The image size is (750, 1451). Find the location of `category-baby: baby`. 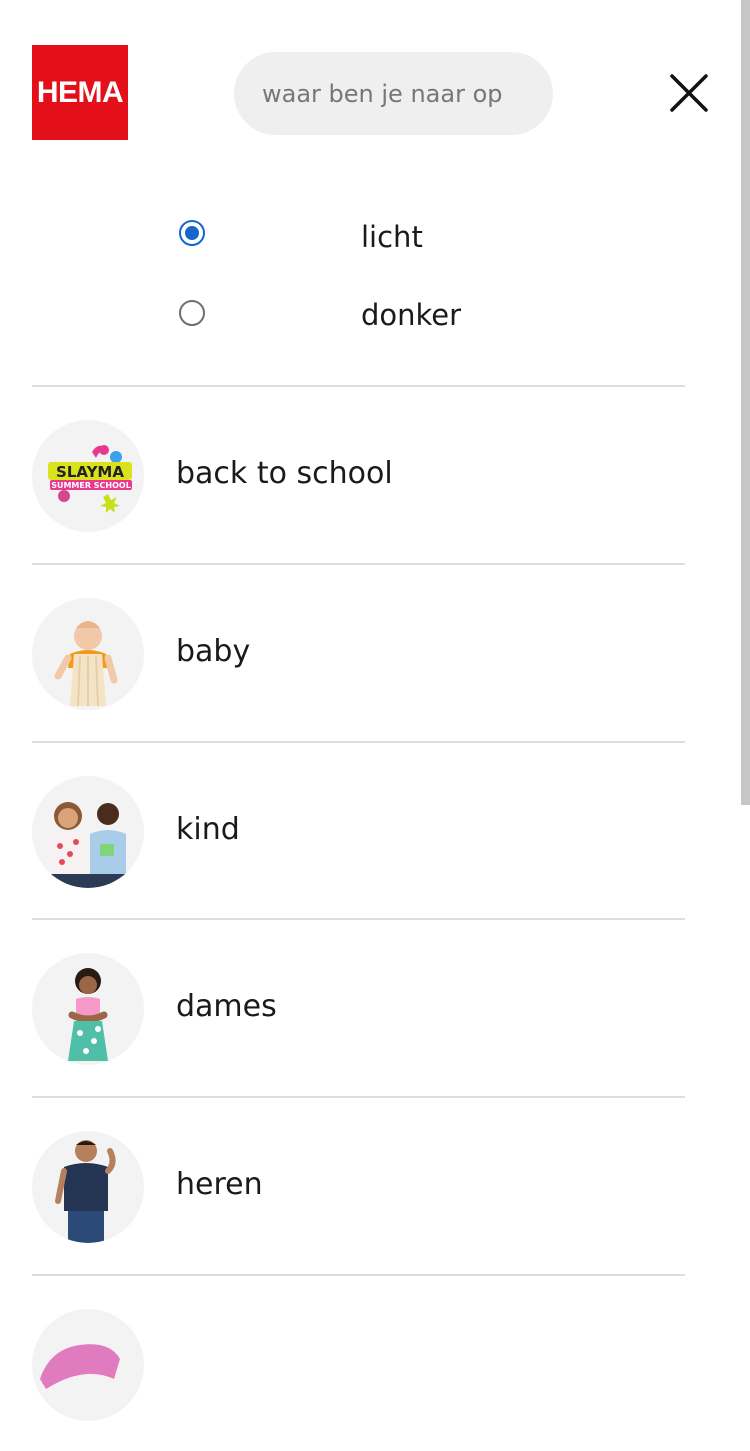

category-baby: baby is located at coordinates (358, 652).